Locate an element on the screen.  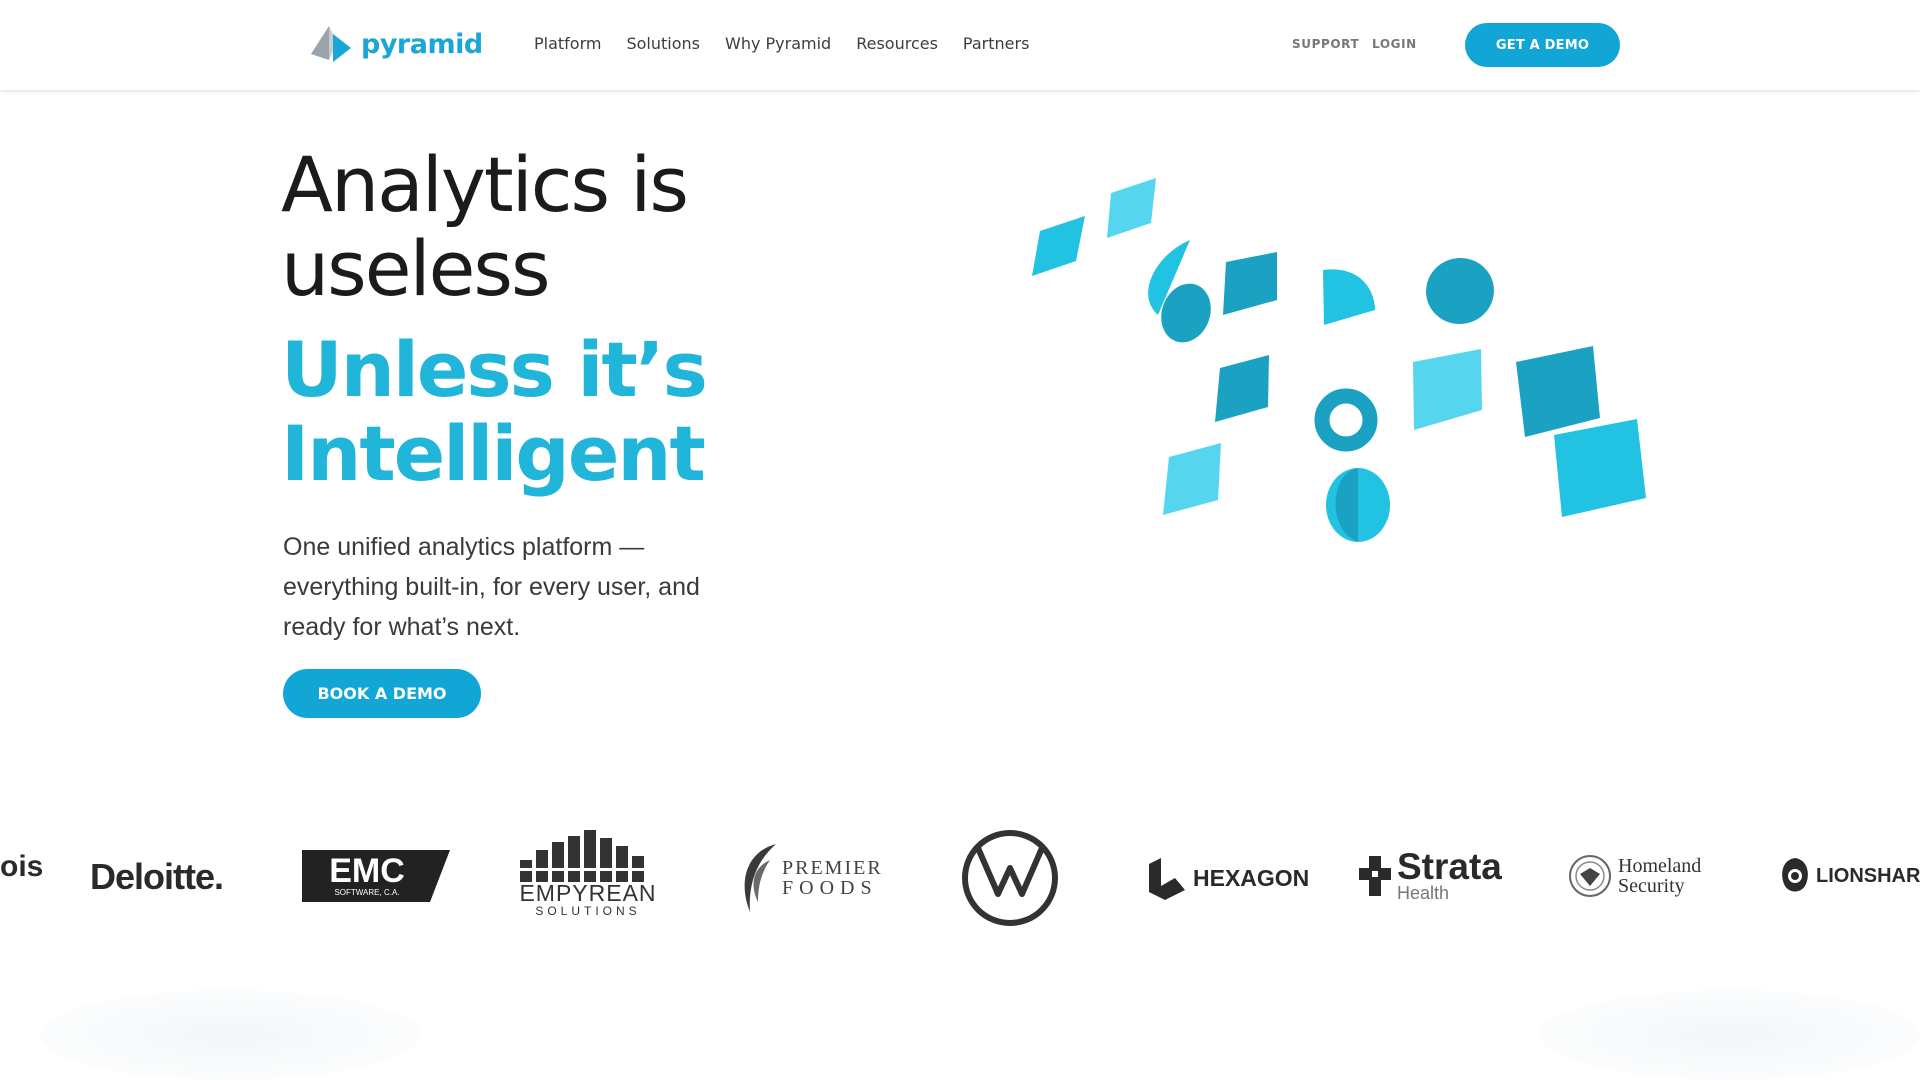
logo-strata-health: Strata Health is located at coordinates (1429, 874).